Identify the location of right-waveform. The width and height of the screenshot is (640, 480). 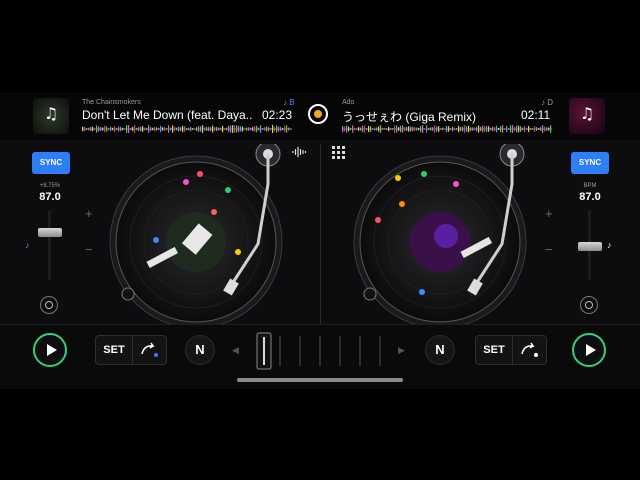
(447, 129).